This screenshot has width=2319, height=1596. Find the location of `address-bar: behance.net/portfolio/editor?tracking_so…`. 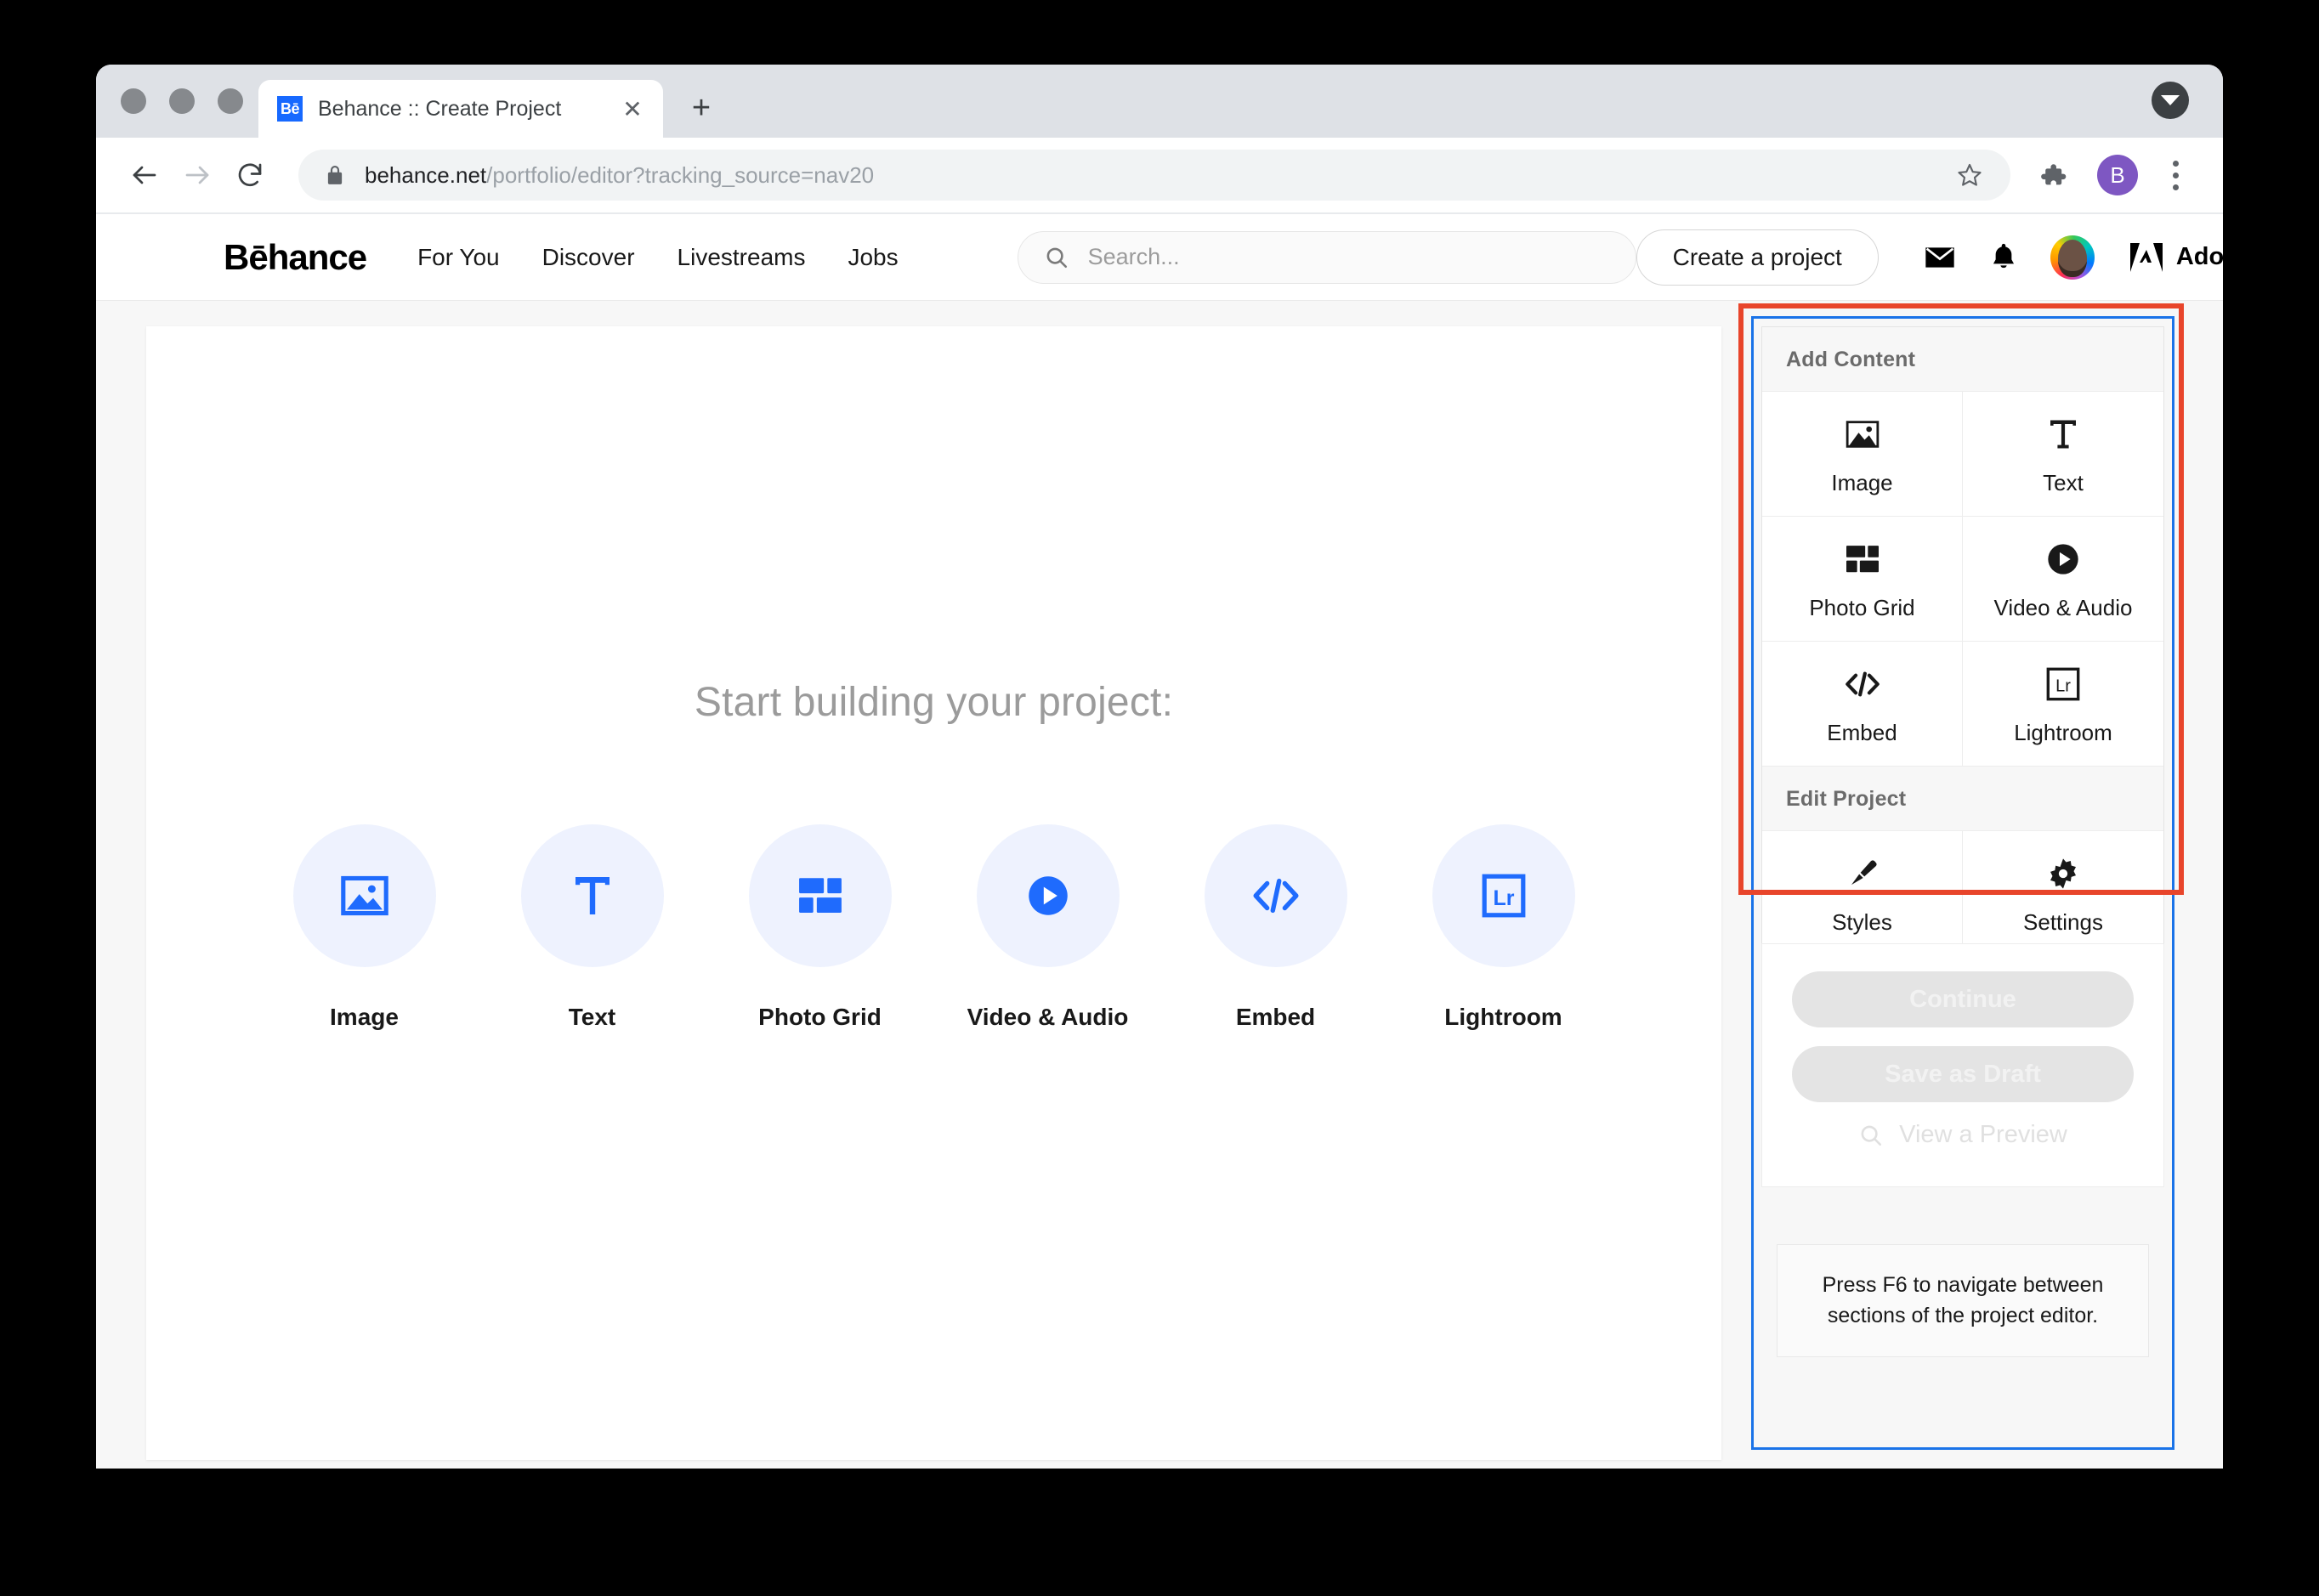

address-bar: behance.net/portfolio/editor?tracking_so… is located at coordinates (1154, 176).